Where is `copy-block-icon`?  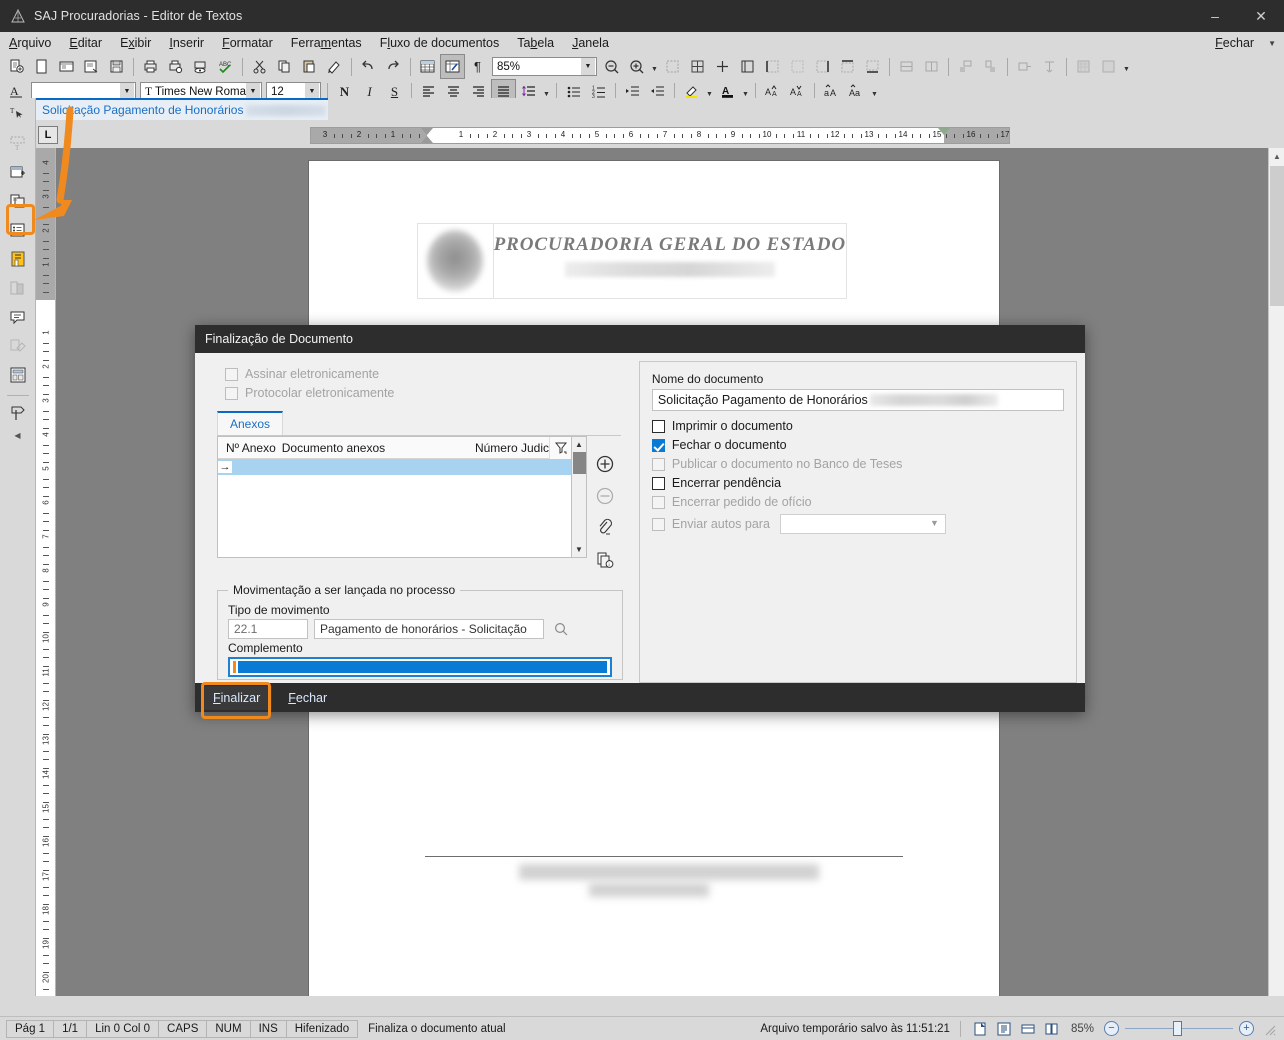
copy-block-icon is located at coordinates (18, 201).